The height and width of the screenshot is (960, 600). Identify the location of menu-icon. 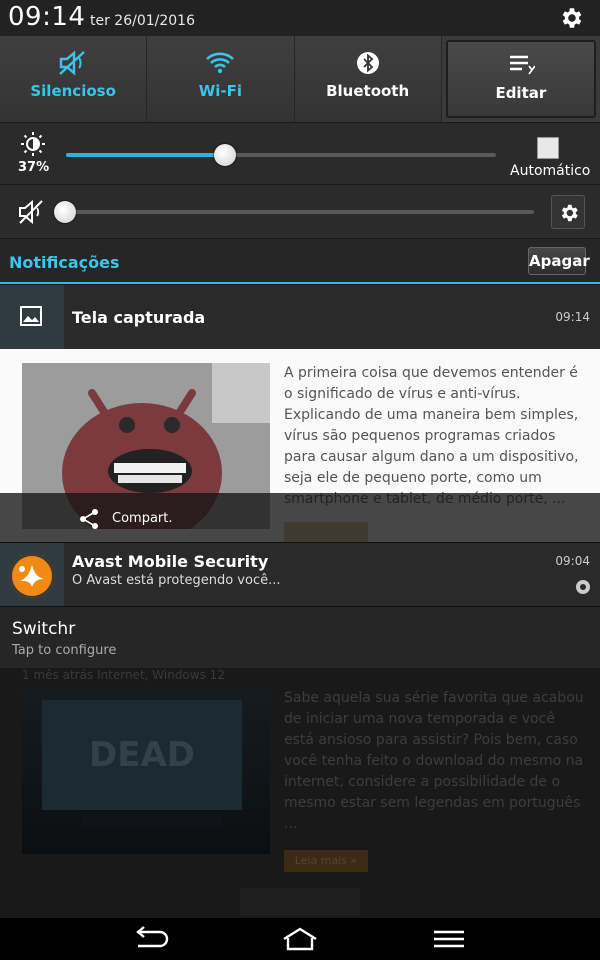
(449, 939).